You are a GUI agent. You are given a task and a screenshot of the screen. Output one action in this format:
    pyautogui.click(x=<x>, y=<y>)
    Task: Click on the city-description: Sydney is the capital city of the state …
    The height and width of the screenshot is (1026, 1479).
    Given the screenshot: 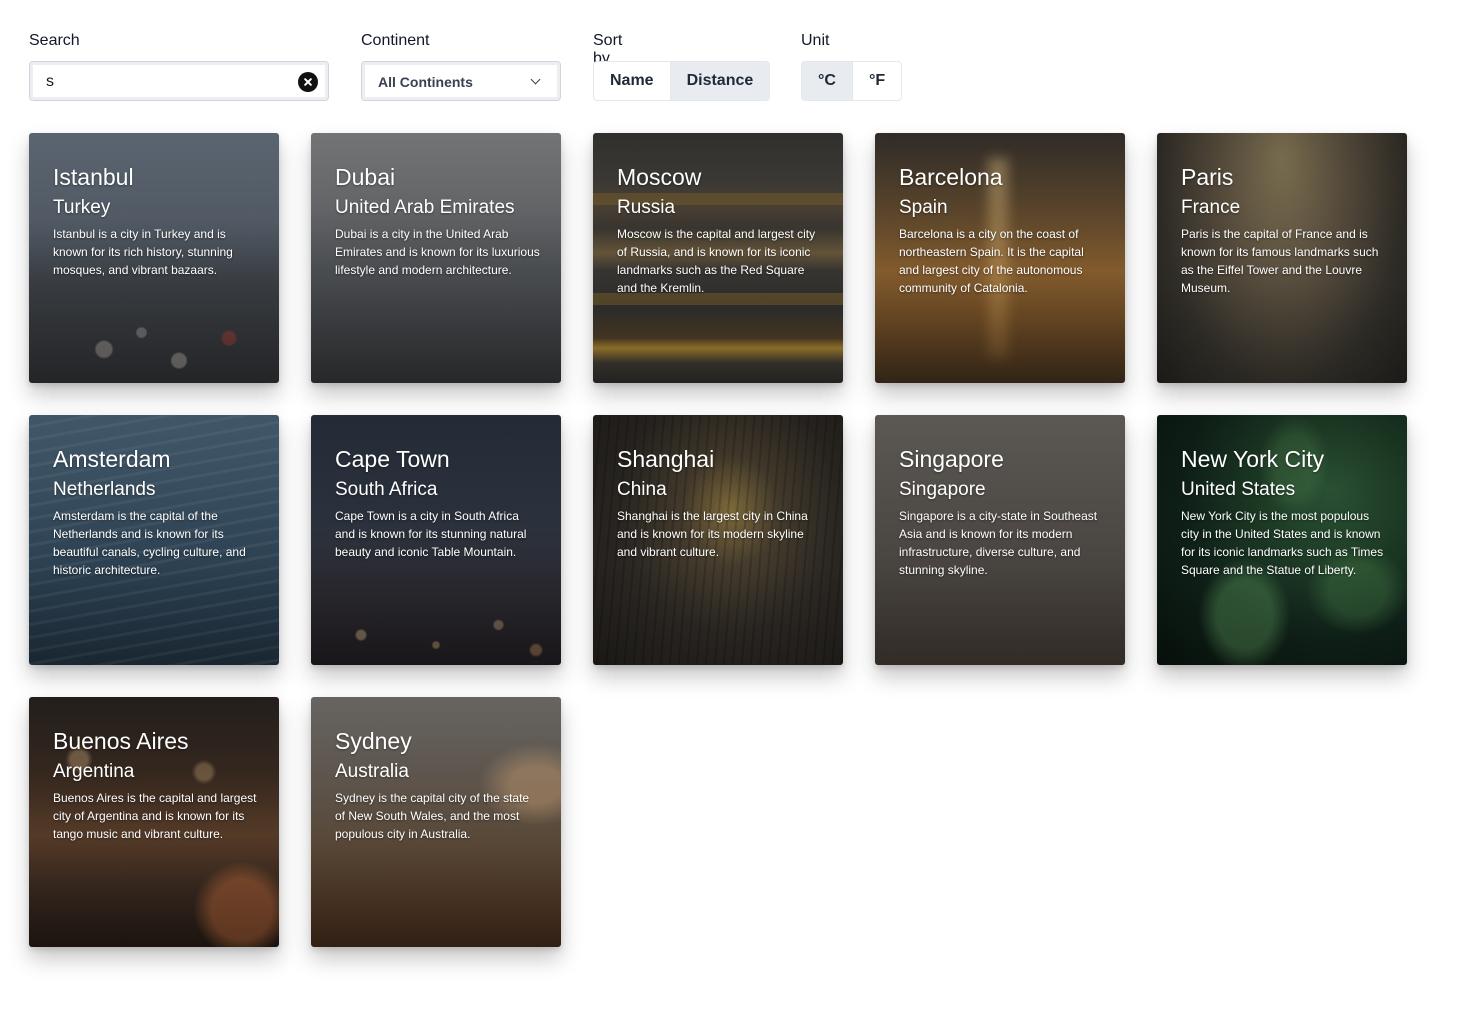 What is the action you would take?
    pyautogui.click(x=432, y=816)
    